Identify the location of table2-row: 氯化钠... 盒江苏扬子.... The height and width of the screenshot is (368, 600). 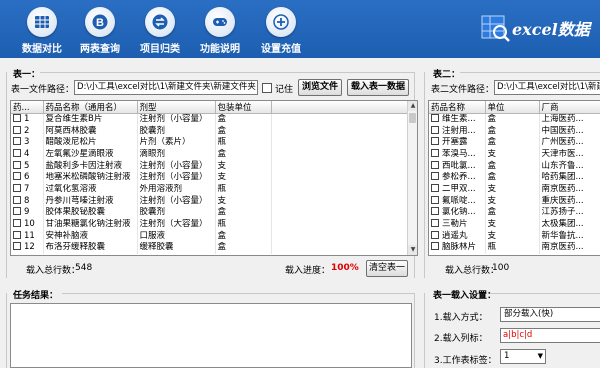
(514, 213).